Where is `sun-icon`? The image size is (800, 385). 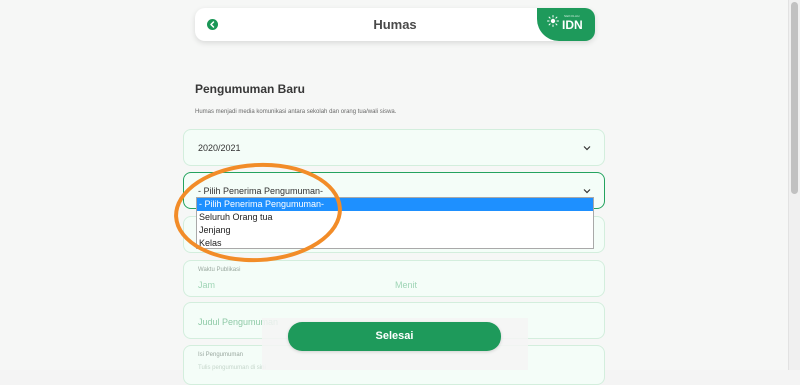 sun-icon is located at coordinates (553, 21).